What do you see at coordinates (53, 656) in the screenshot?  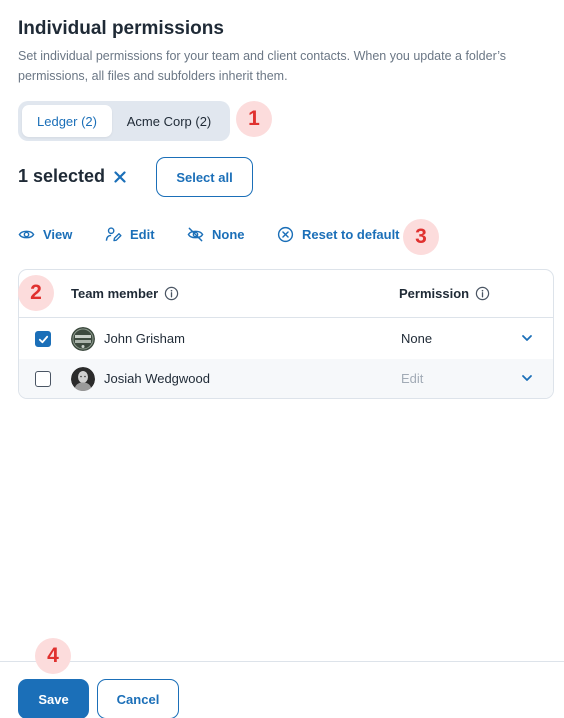 I see `step-marker-4: 4` at bounding box center [53, 656].